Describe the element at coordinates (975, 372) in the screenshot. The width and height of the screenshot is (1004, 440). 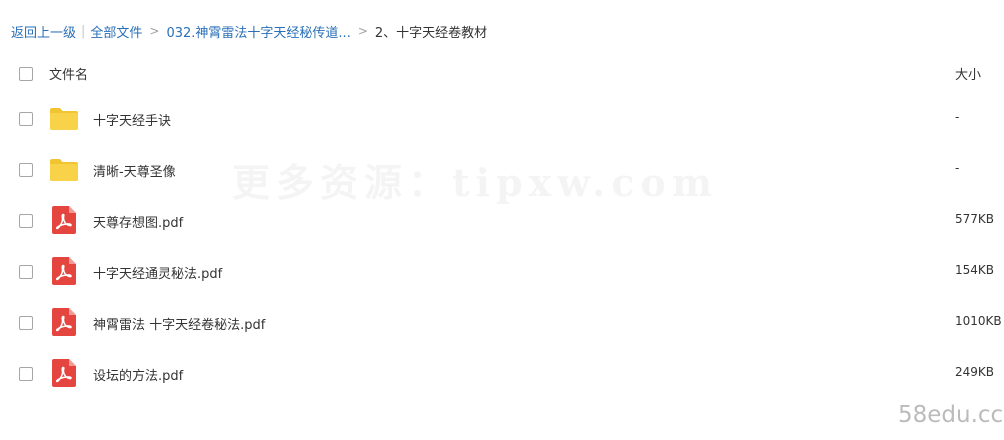
I see `file-size: 249KB` at that location.